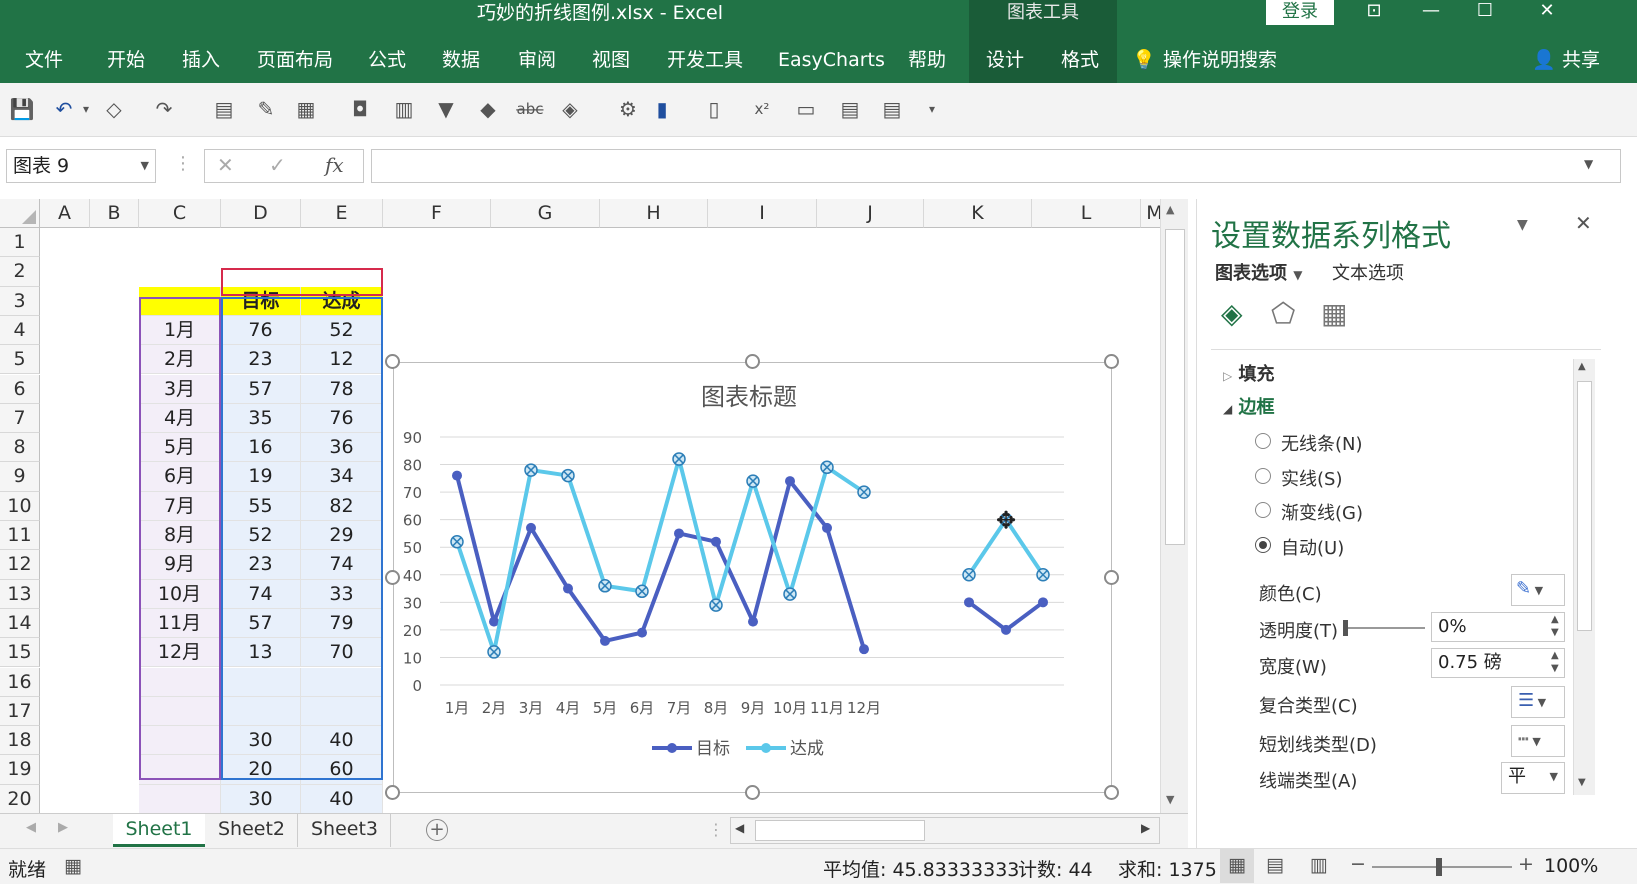 The height and width of the screenshot is (884, 1637). Describe the element at coordinates (1485, 13) in the screenshot. I see `maximize-icon: ☐` at that location.